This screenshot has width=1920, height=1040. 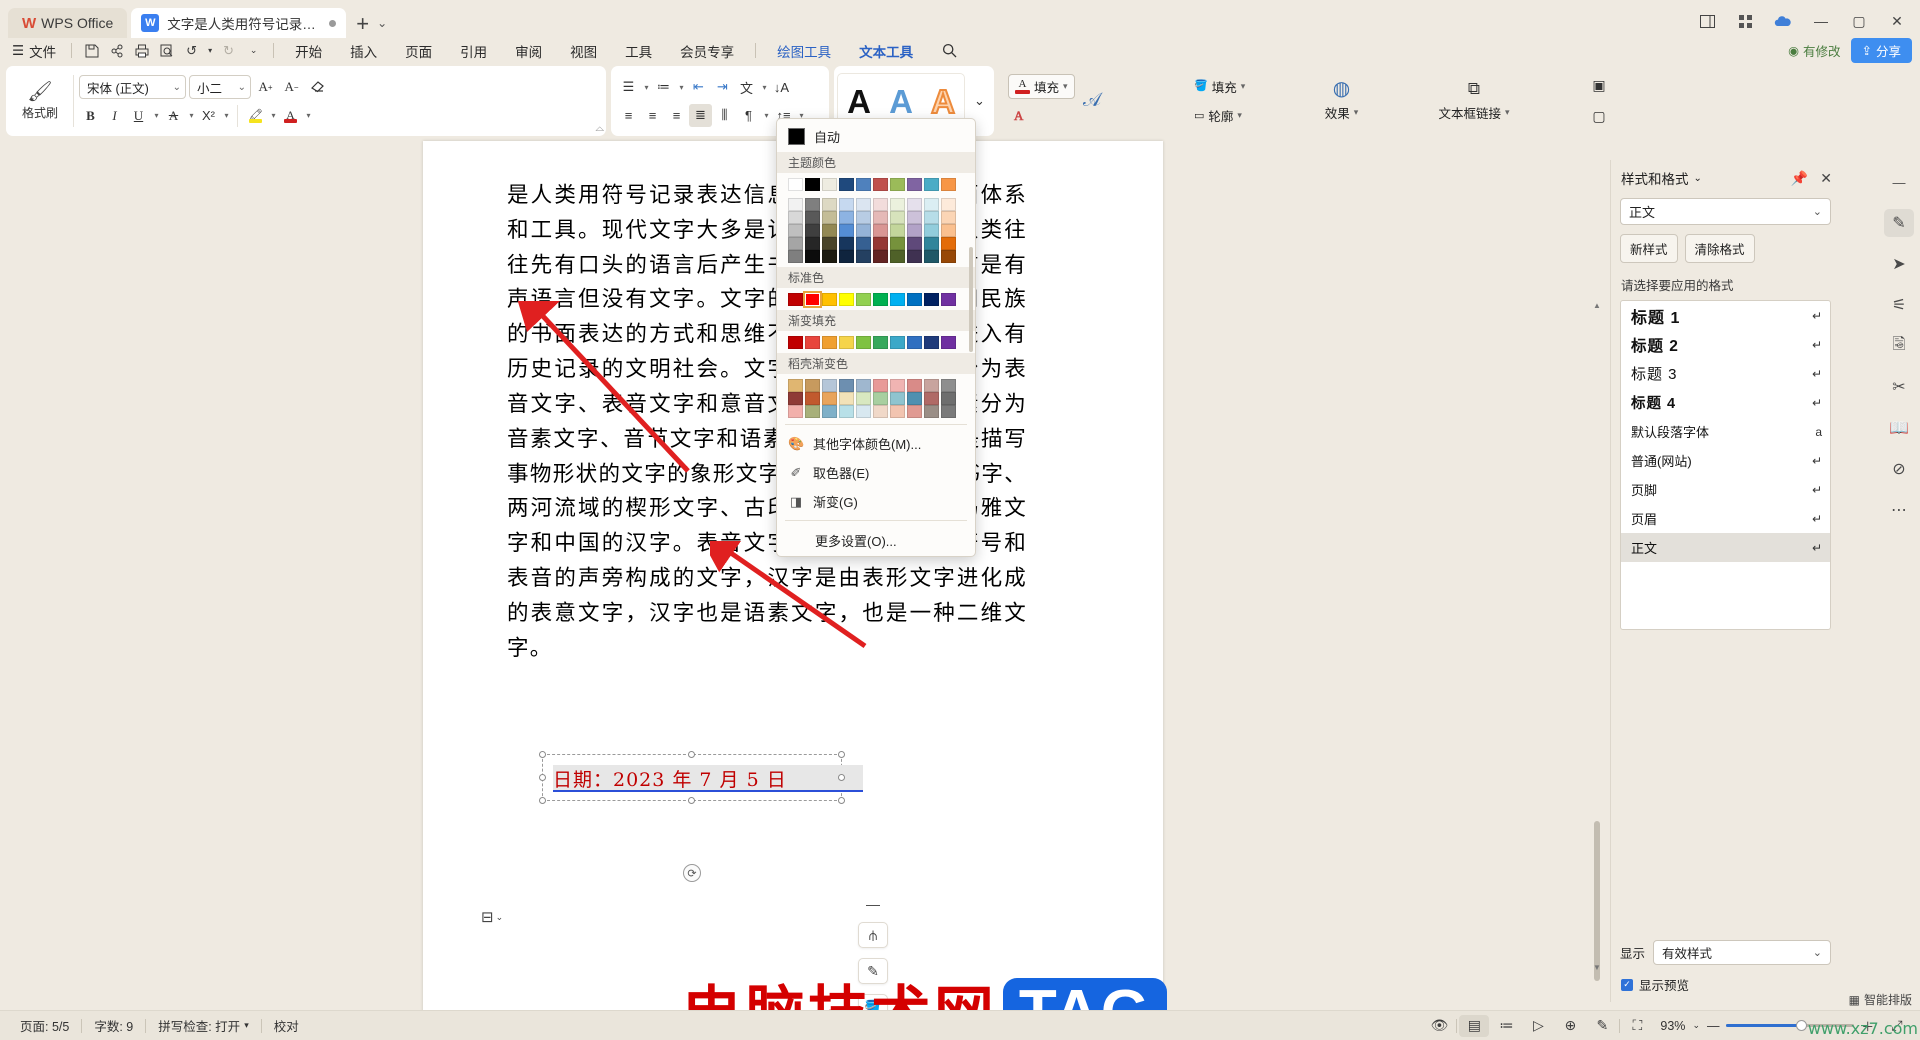 I want to click on new-style-button: 新样式, so click(x=1649, y=248).